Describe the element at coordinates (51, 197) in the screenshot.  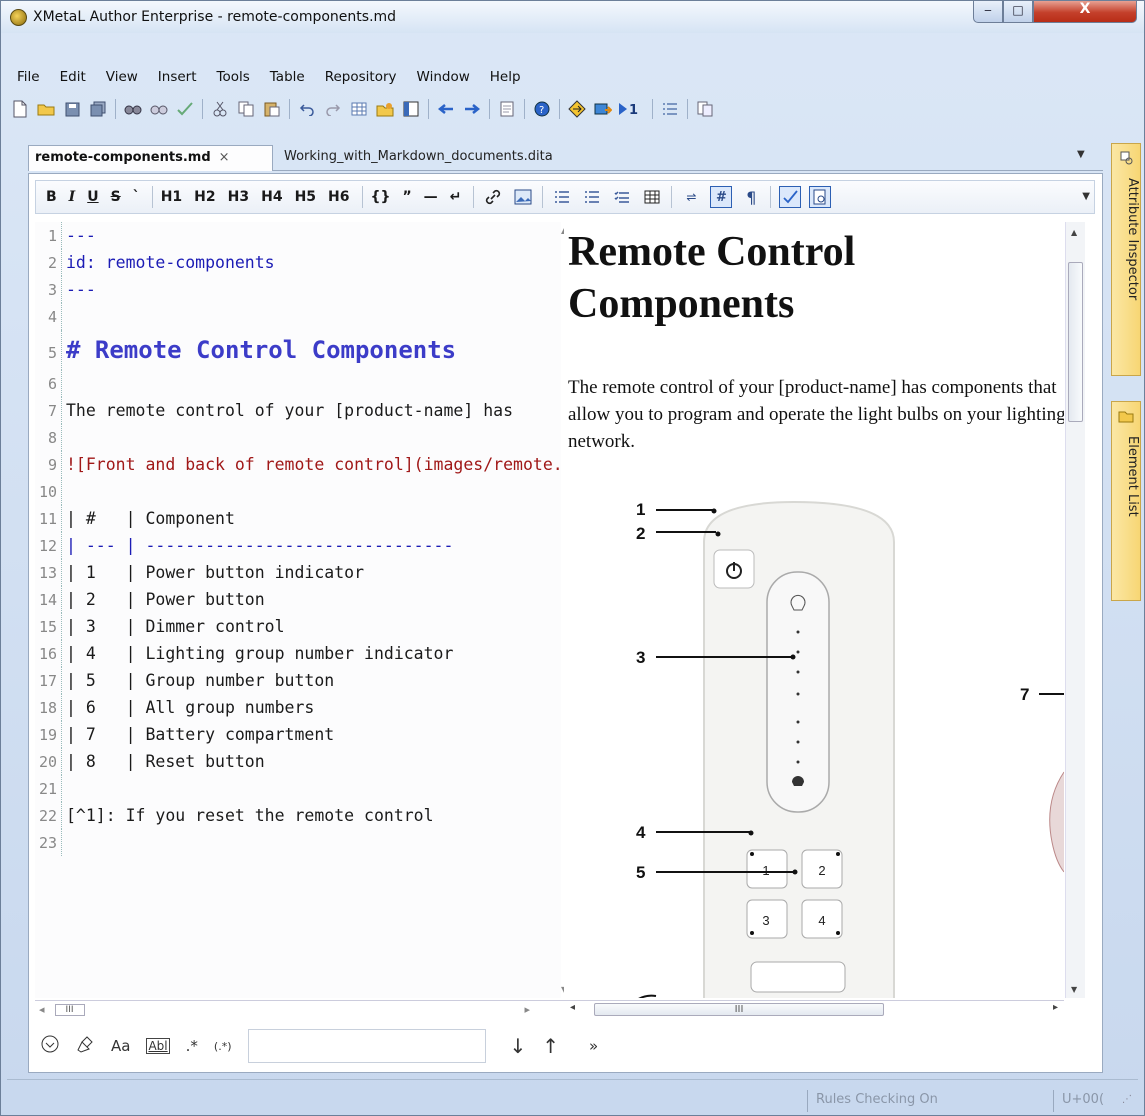
I see `bold-button: B` at that location.